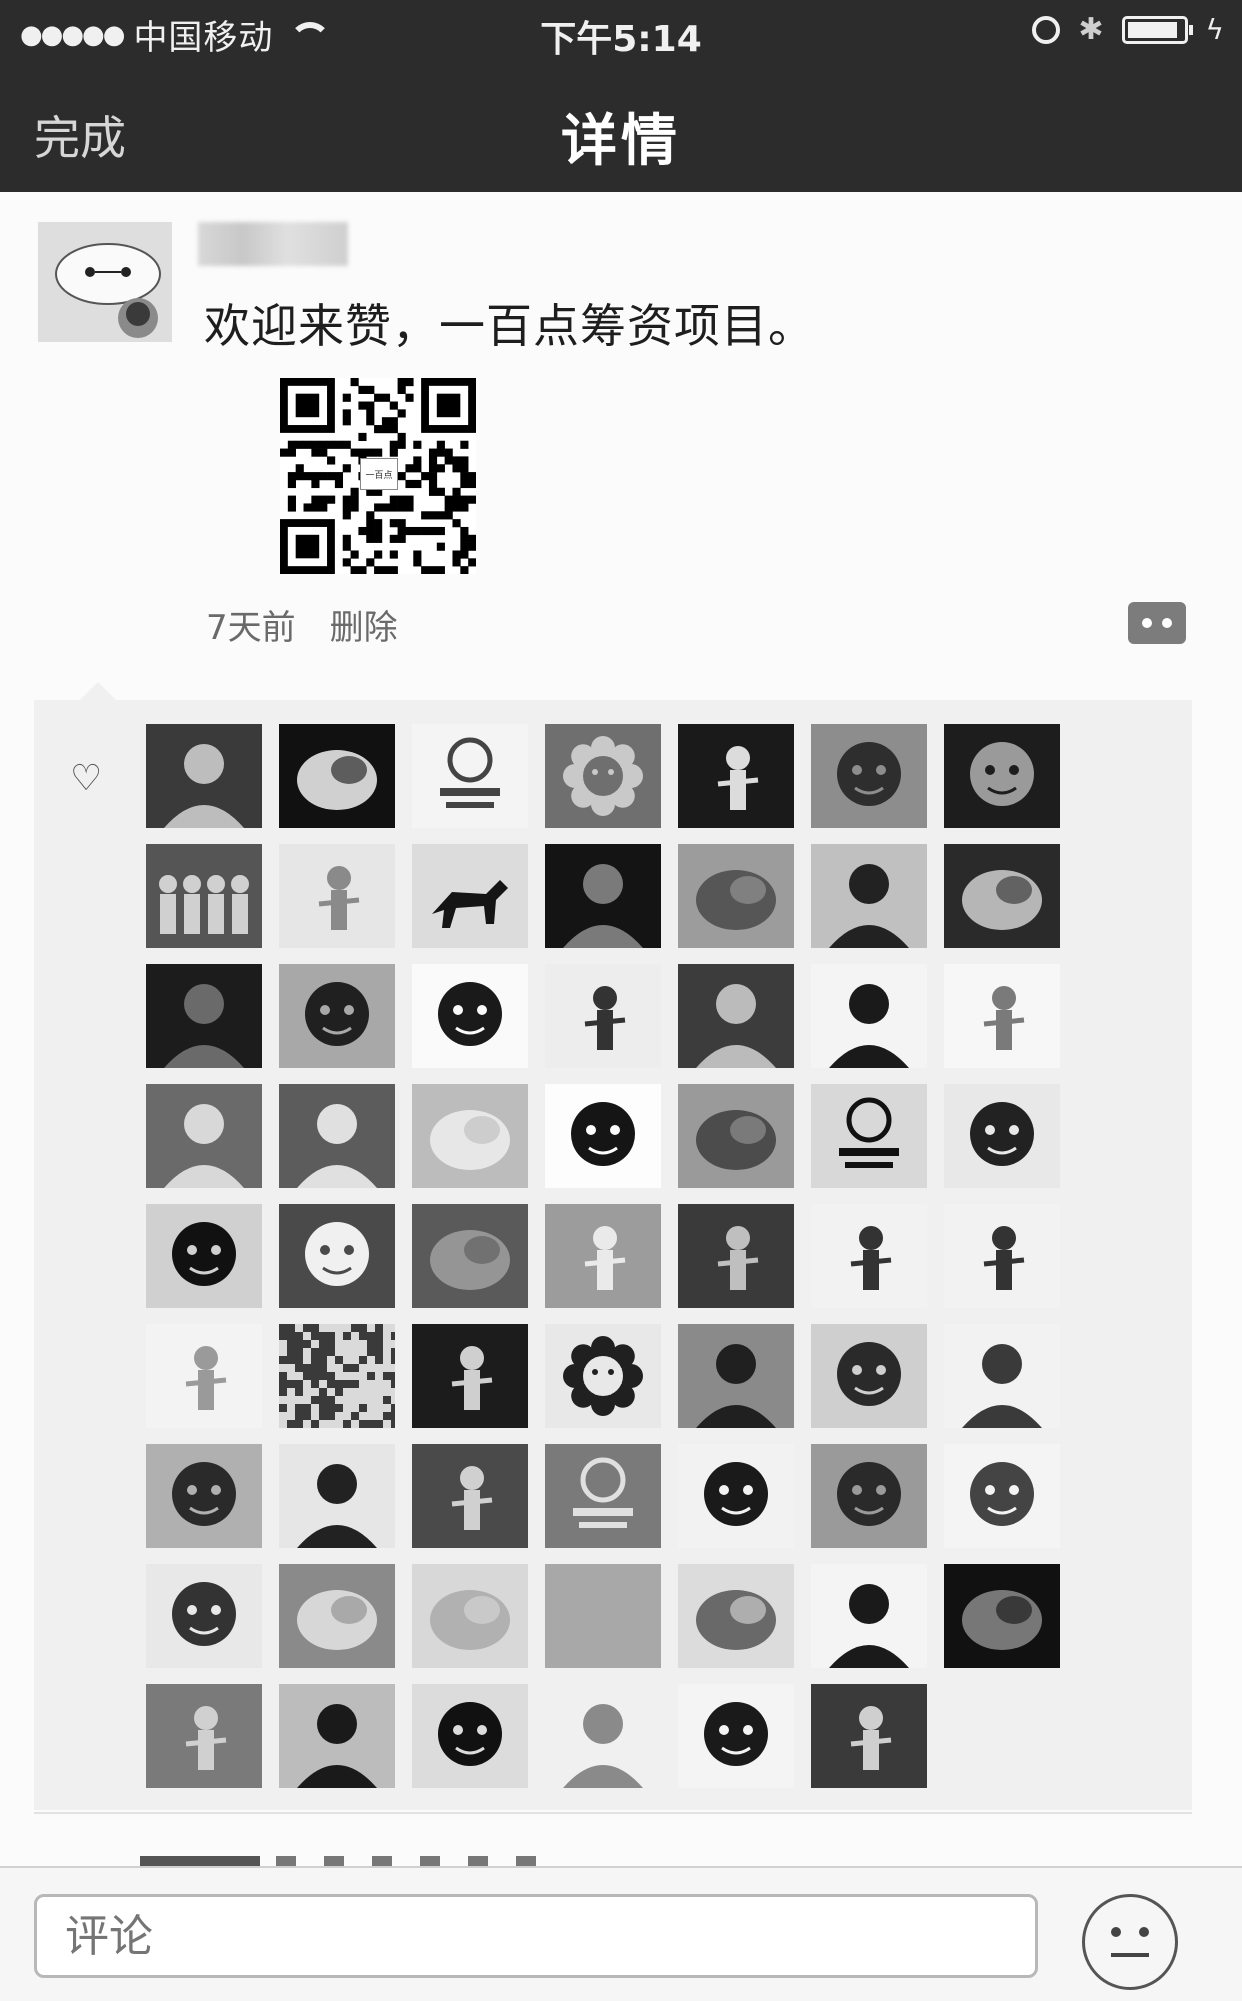  I want to click on username-blurred, so click(273, 244).